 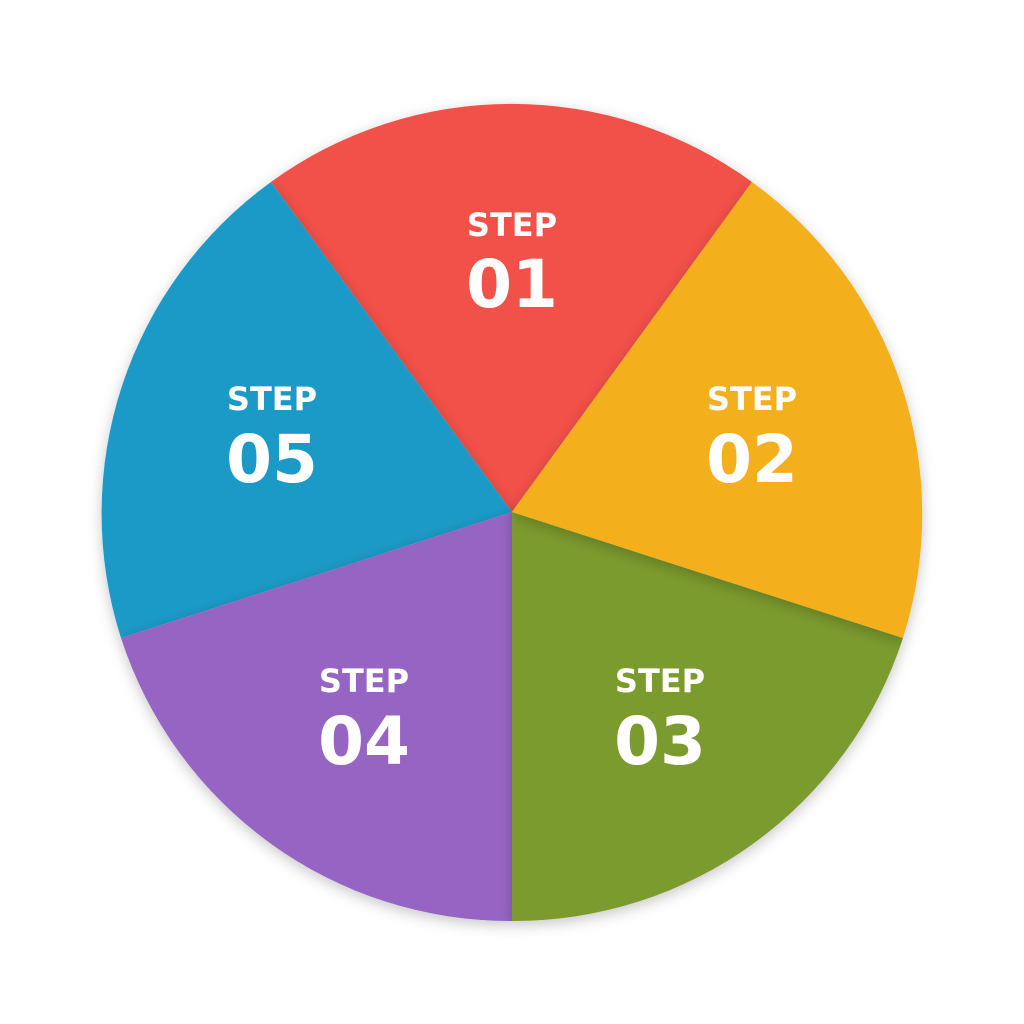 What do you see at coordinates (364, 681) in the screenshot?
I see `step-04-word: STEP` at bounding box center [364, 681].